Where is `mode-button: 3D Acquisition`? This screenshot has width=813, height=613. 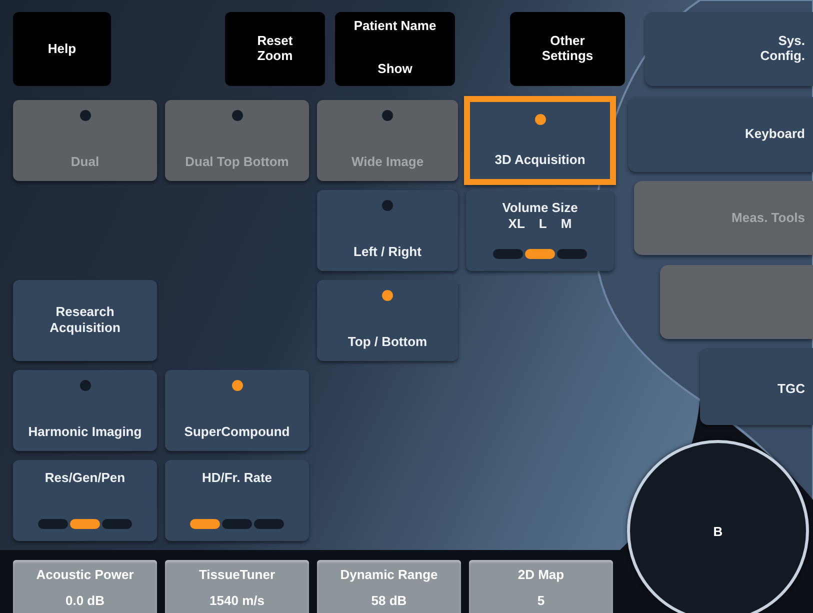 mode-button: 3D Acquisition is located at coordinates (540, 140).